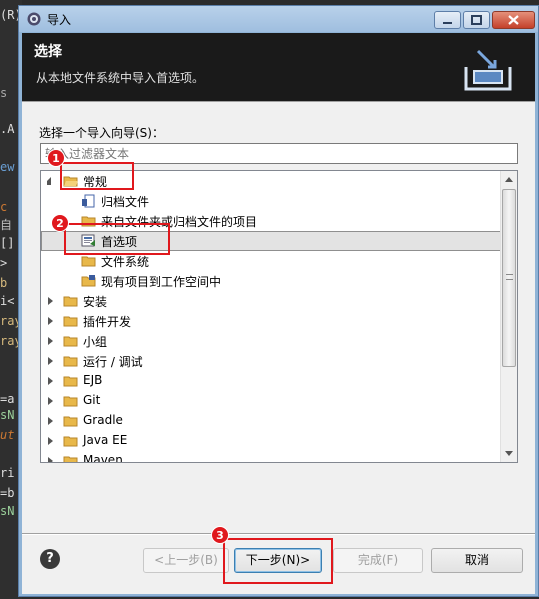  I want to click on scroll-thumb, so click(509, 278).